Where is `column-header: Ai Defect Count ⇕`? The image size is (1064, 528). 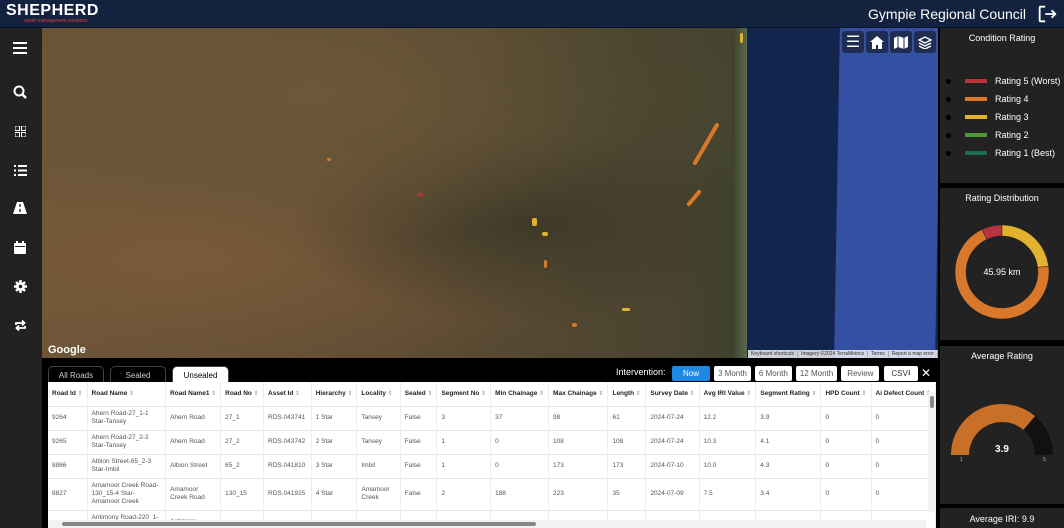
column-header: Ai Defect Count ⇕ is located at coordinates (903, 394).